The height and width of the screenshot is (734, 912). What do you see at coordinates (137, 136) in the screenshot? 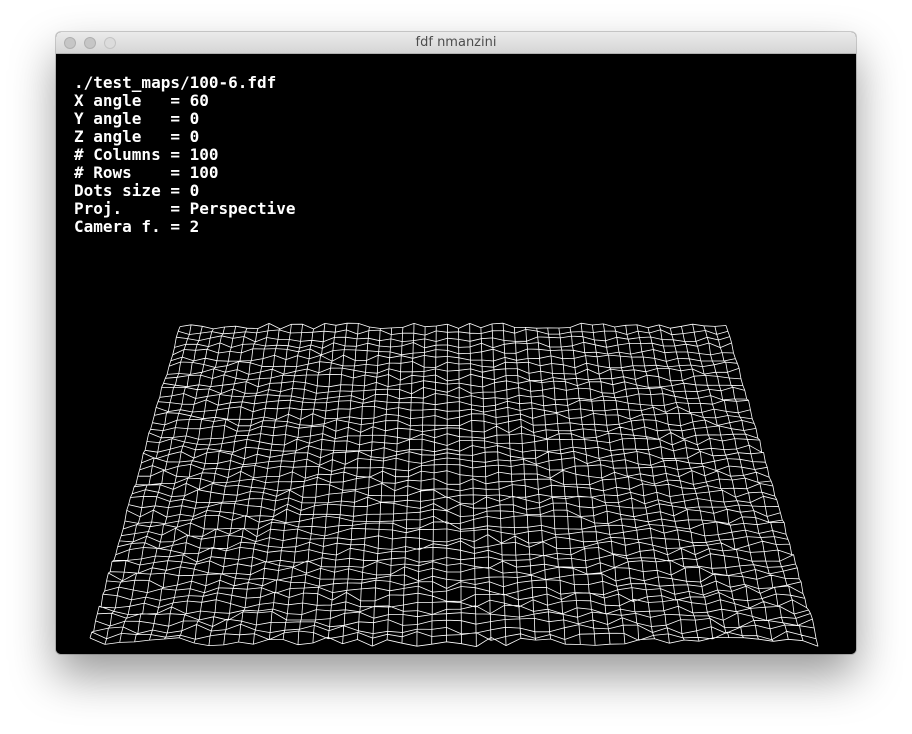
I see `info-z-angle: Z angle = 0` at bounding box center [137, 136].